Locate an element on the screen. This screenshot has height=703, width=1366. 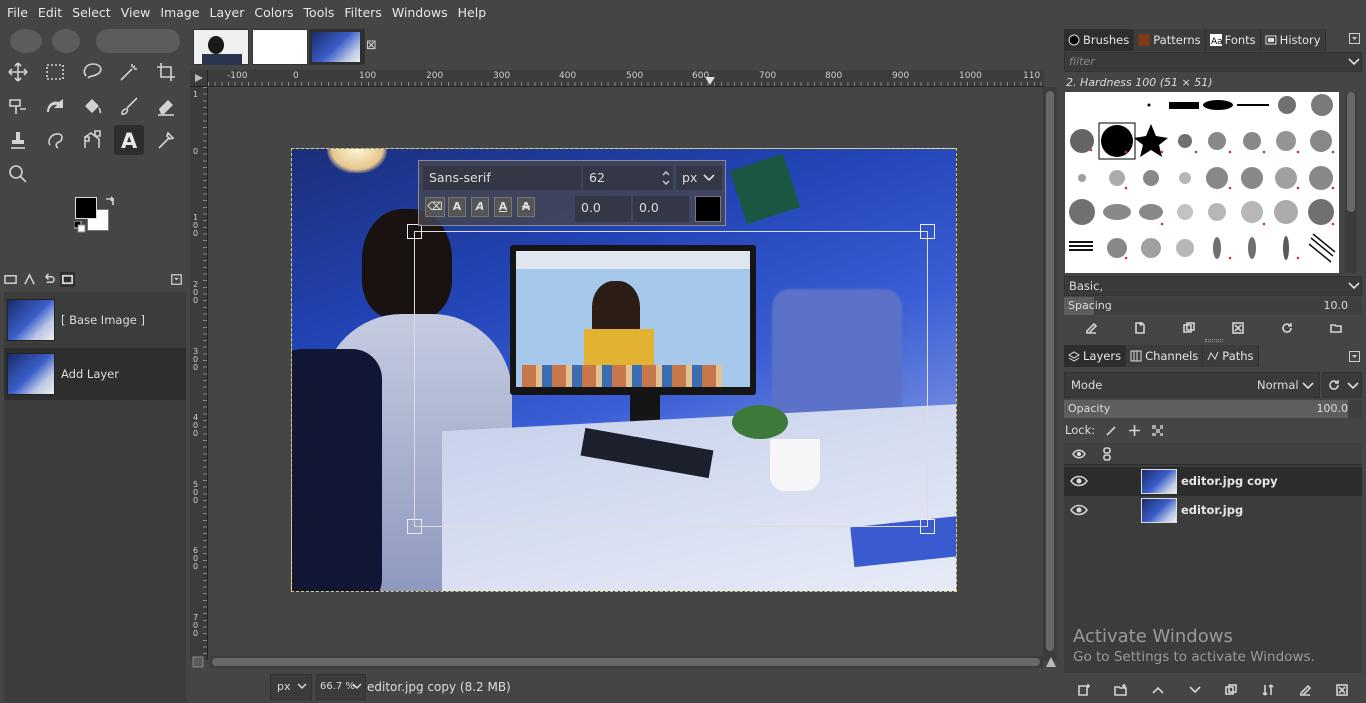
foreground-color-swatch is located at coordinates (86, 208).